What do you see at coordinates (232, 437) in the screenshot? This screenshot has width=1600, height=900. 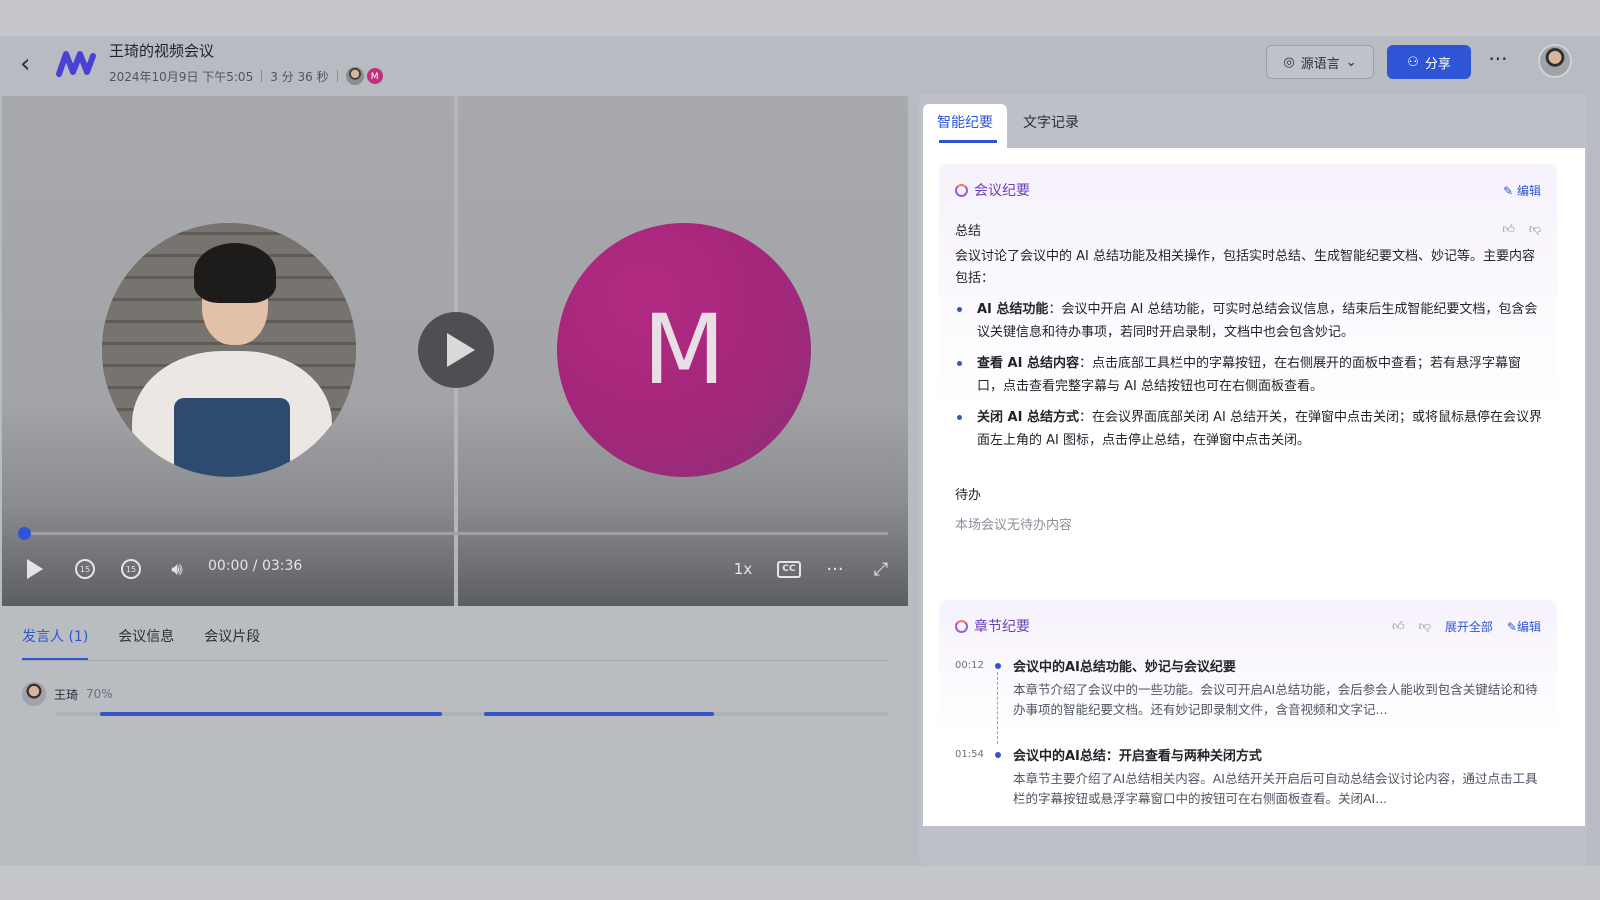 I see `apron` at bounding box center [232, 437].